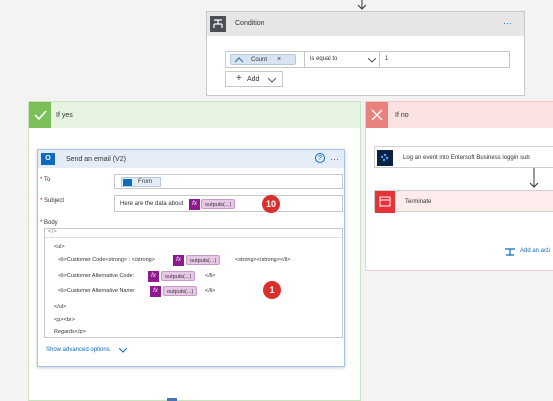 The height and width of the screenshot is (401, 553). I want to click on body-line-1: <ul>, so click(59, 247).